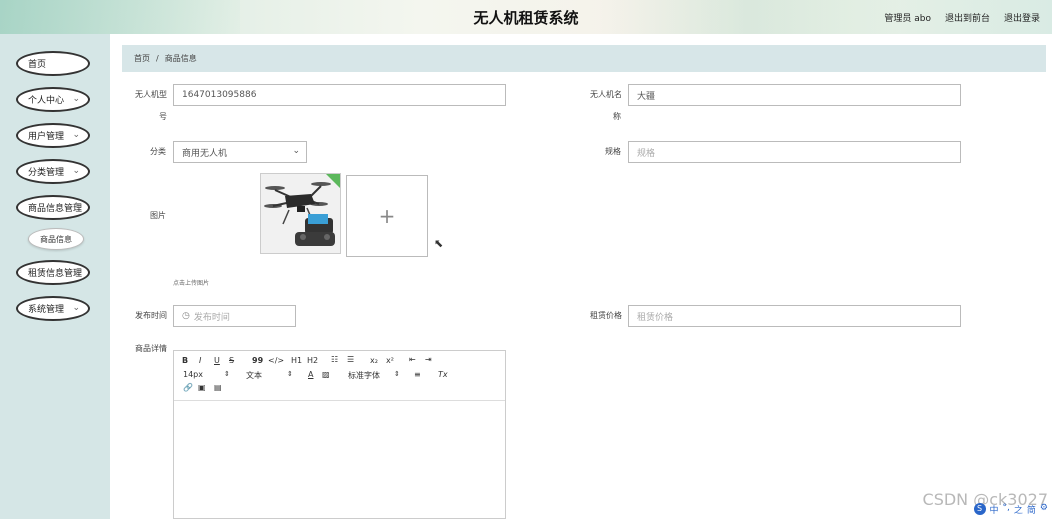 This screenshot has height=519, width=1052. What do you see at coordinates (76, 207) in the screenshot?
I see `chevron-up-icon: ⌃` at bounding box center [76, 207].